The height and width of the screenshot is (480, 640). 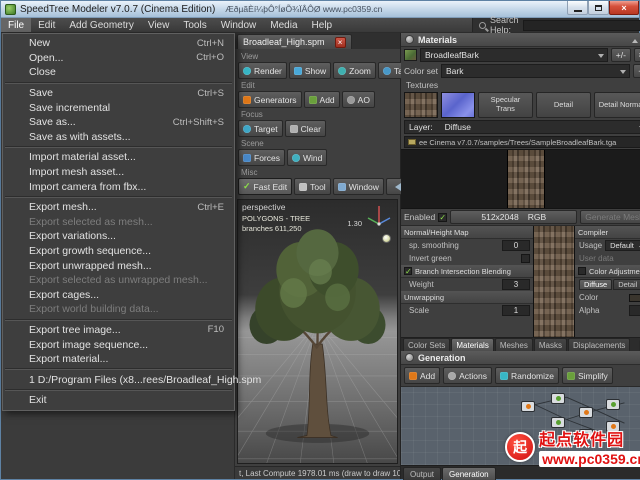 What do you see at coordinates (516, 310) in the screenshot?
I see `scale-input: 1` at bounding box center [516, 310].